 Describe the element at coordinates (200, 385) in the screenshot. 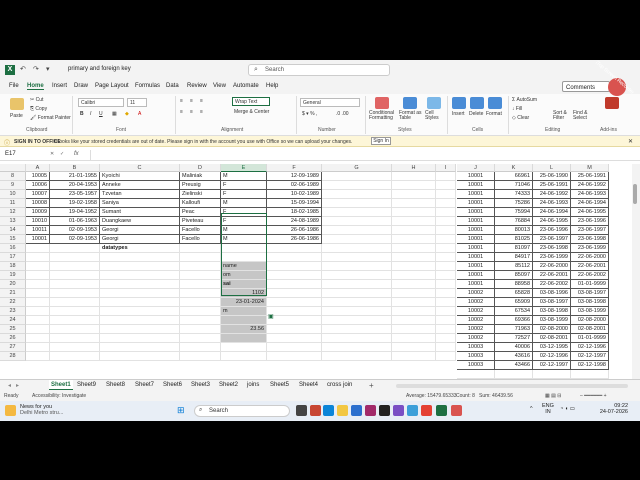

I see `sheet-tab-sheet3: Sheet3` at that location.